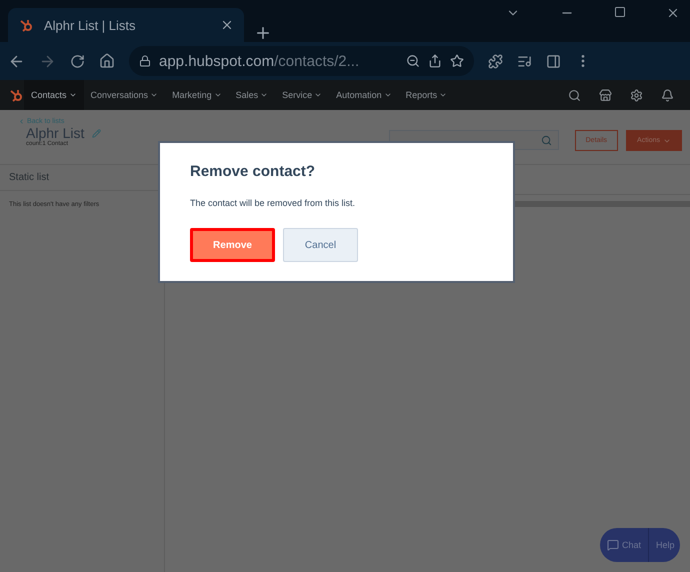 The height and width of the screenshot is (572, 690). What do you see at coordinates (620, 12) in the screenshot?
I see `maximize-icon` at bounding box center [620, 12].